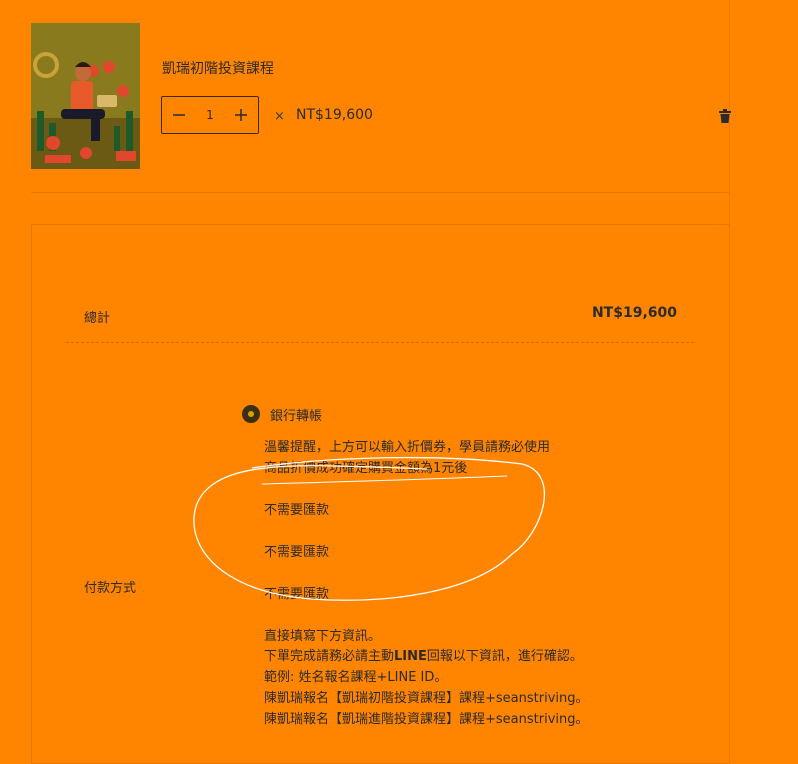 The height and width of the screenshot is (764, 798). What do you see at coordinates (297, 510) in the screenshot?
I see `no-remit-text-1: 不需要匯款` at bounding box center [297, 510].